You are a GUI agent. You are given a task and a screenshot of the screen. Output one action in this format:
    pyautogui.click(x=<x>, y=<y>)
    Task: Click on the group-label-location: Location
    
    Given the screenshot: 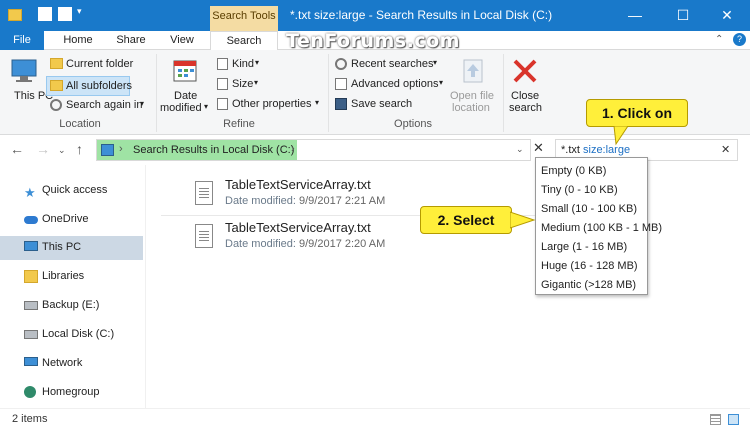 What is the action you would take?
    pyautogui.click(x=80, y=124)
    